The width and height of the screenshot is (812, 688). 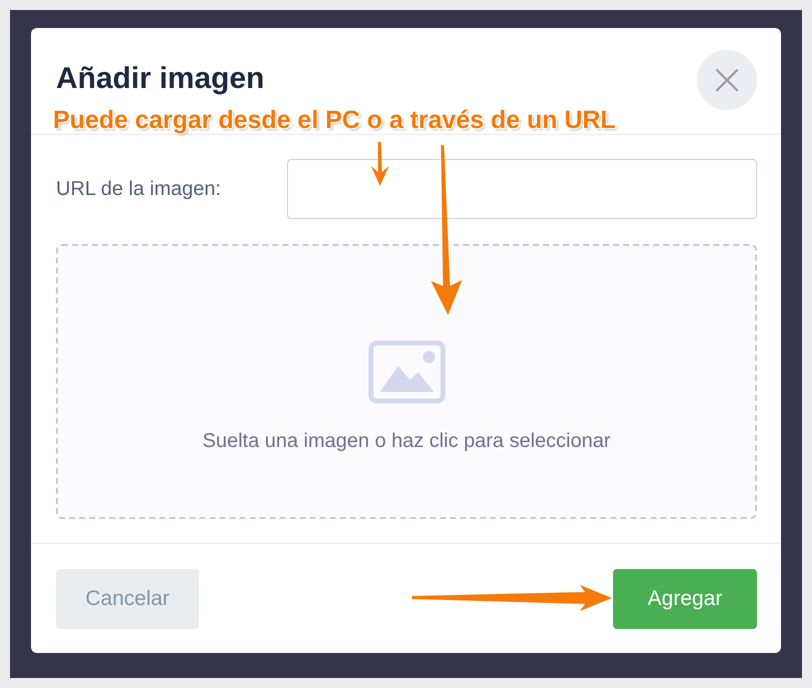 What do you see at coordinates (406, 441) in the screenshot?
I see `dropzone-text: Suelta una imagen o haz clic para seleccionar` at bounding box center [406, 441].